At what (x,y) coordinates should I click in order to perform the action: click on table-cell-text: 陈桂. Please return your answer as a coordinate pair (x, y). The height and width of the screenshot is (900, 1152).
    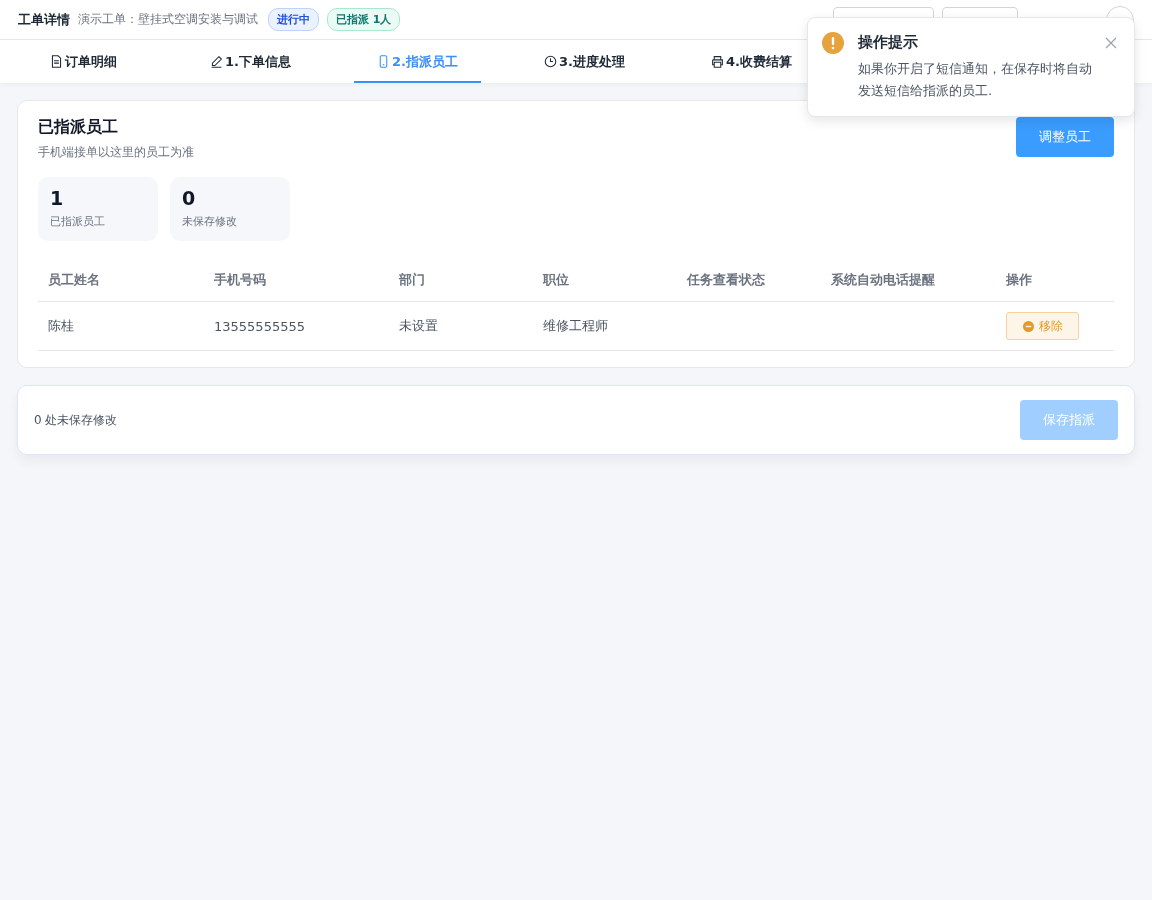
    Looking at the image, I should click on (61, 326).